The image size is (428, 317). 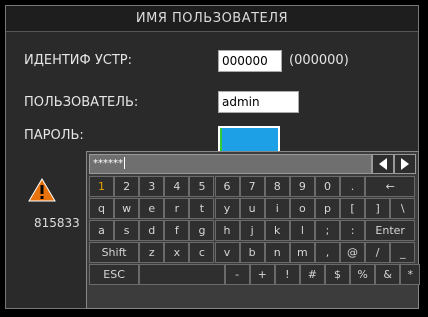 What do you see at coordinates (230, 164) in the screenshot?
I see `keyboard-input: ******` at bounding box center [230, 164].